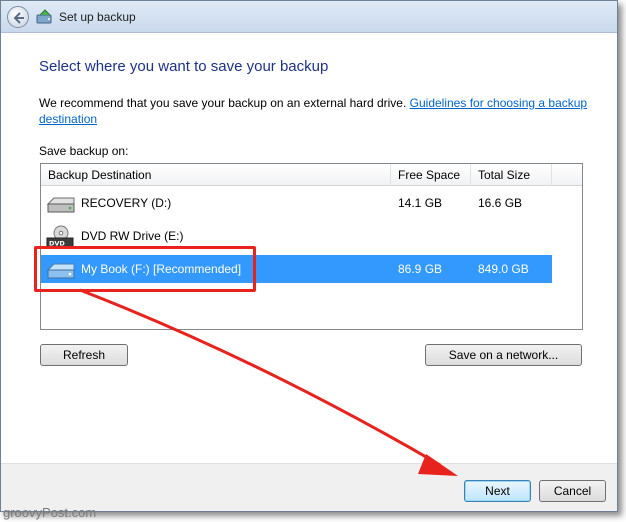 The image size is (626, 522). What do you see at coordinates (126, 203) in the screenshot?
I see `row-name: RECOVERY (D:)` at bounding box center [126, 203].